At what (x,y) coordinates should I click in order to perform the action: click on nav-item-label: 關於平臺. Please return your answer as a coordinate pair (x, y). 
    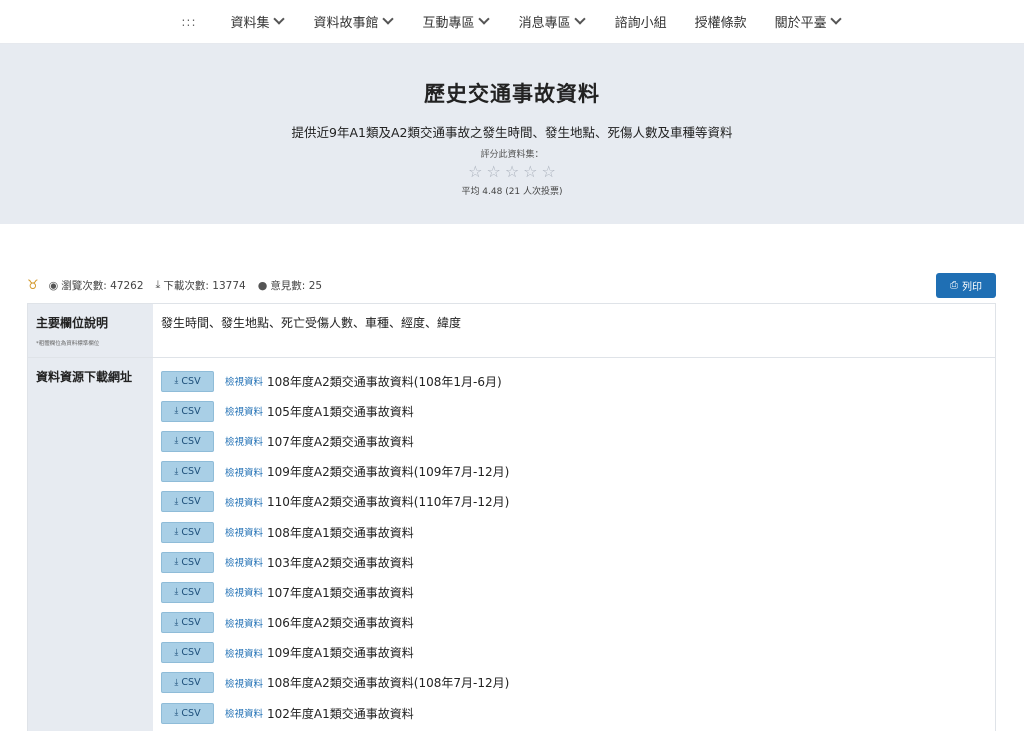
    Looking at the image, I should click on (800, 23).